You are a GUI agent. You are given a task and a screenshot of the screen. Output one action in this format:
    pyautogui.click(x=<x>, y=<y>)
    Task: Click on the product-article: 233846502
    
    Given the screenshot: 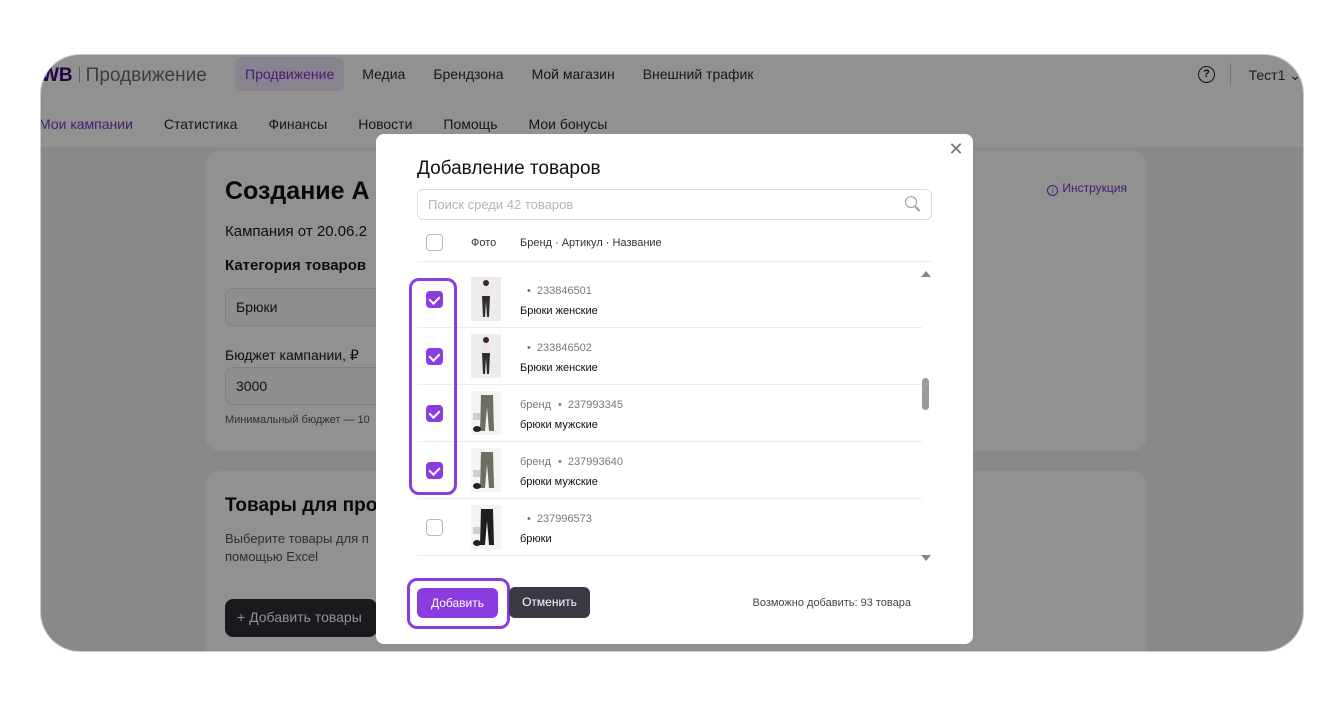 What is the action you would take?
    pyautogui.click(x=564, y=348)
    